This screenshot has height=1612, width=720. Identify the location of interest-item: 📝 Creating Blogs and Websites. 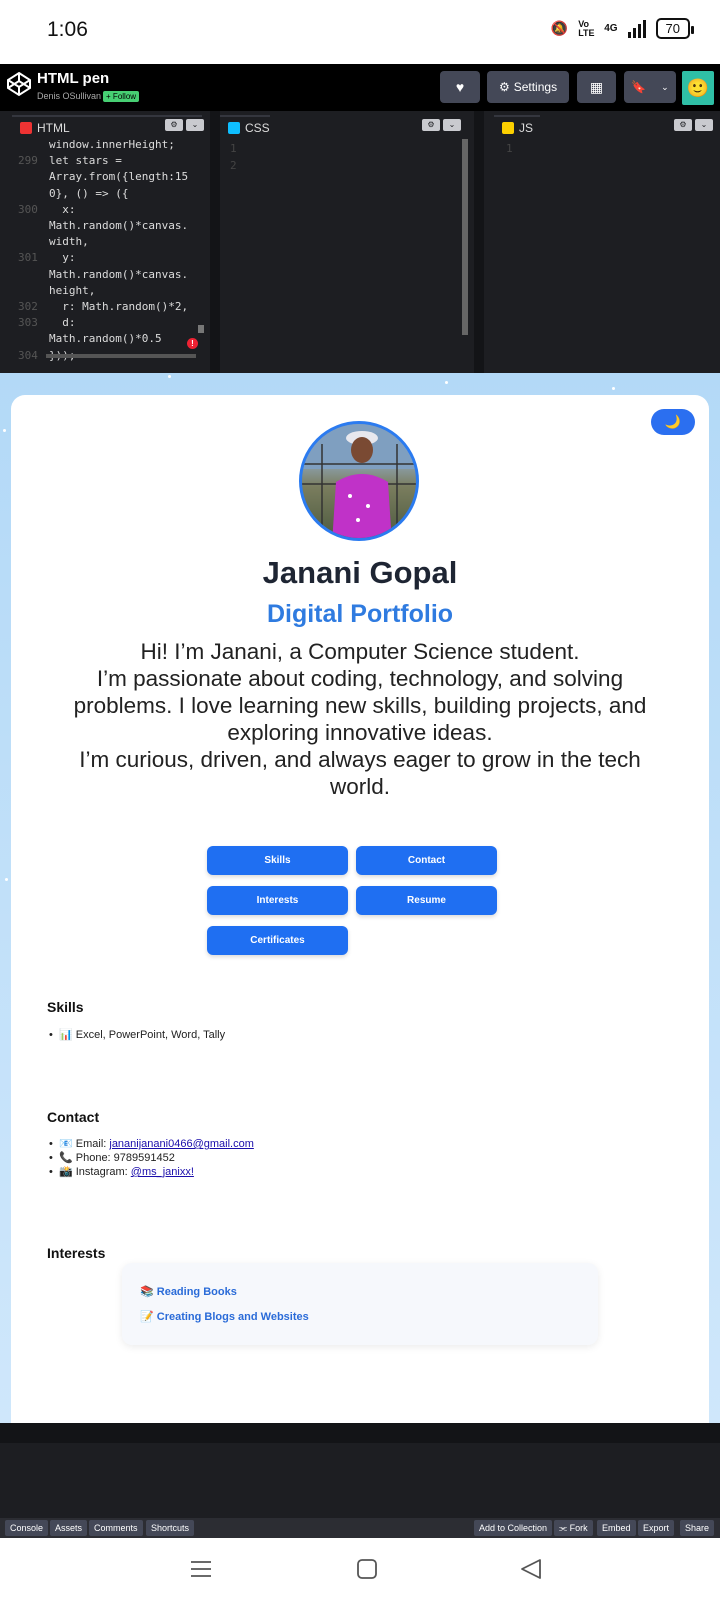
(224, 1316).